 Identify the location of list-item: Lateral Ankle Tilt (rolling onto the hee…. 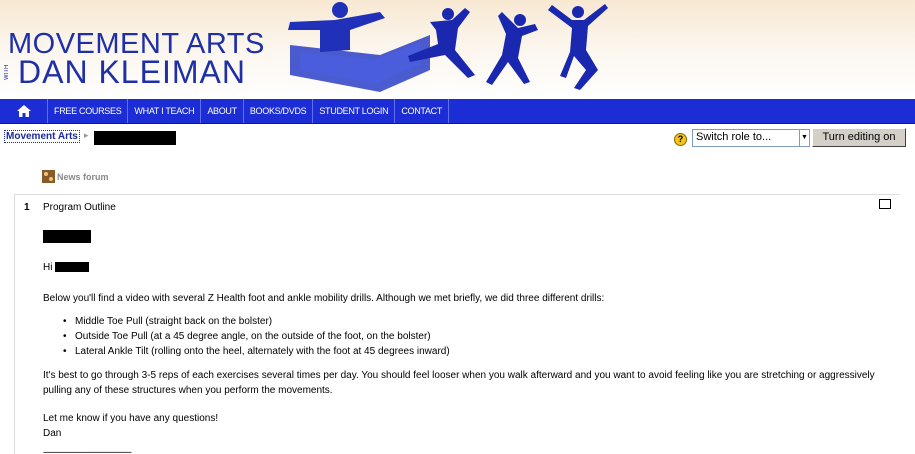
(256, 351).